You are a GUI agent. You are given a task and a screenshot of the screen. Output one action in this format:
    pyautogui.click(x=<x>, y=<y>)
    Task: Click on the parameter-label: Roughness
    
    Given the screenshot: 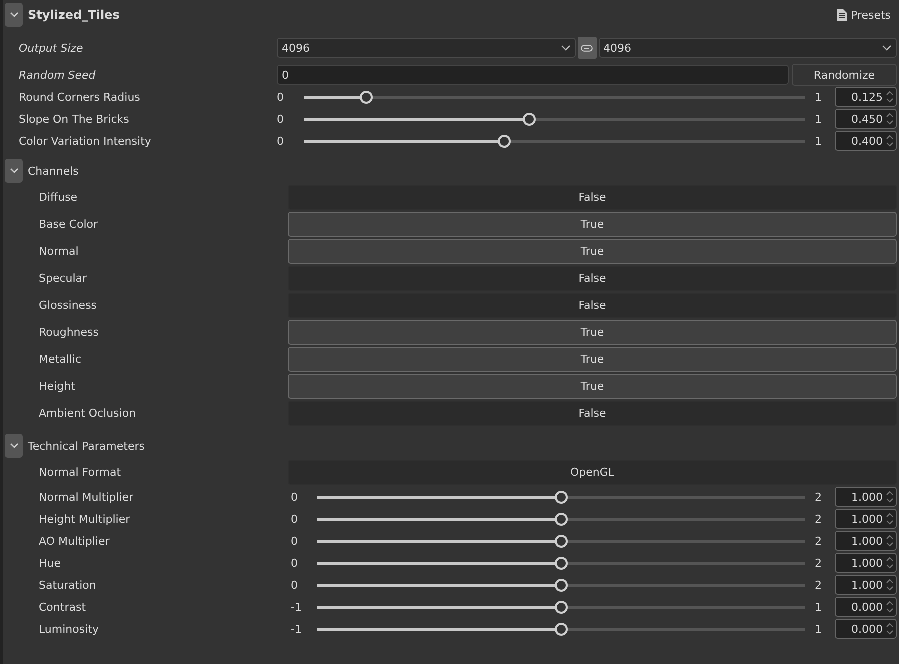 What is the action you would take?
    pyautogui.click(x=69, y=332)
    